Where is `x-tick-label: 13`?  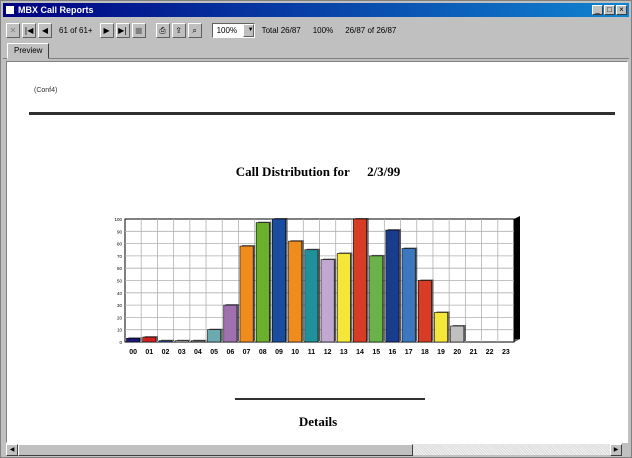
x-tick-label: 13 is located at coordinates (344, 352).